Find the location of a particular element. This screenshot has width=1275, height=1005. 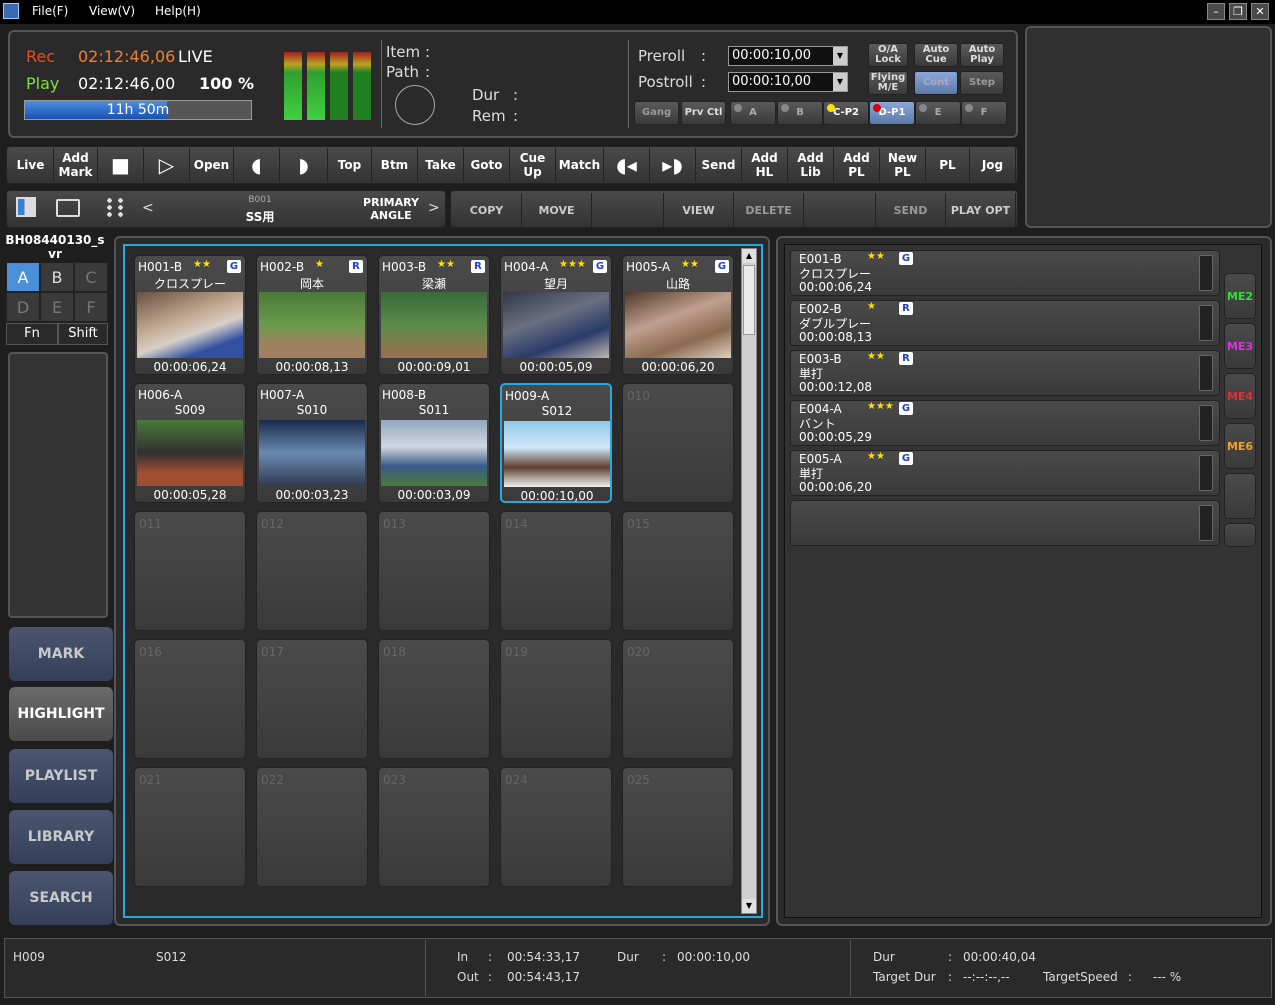

empty-slot: 020 is located at coordinates (678, 699).